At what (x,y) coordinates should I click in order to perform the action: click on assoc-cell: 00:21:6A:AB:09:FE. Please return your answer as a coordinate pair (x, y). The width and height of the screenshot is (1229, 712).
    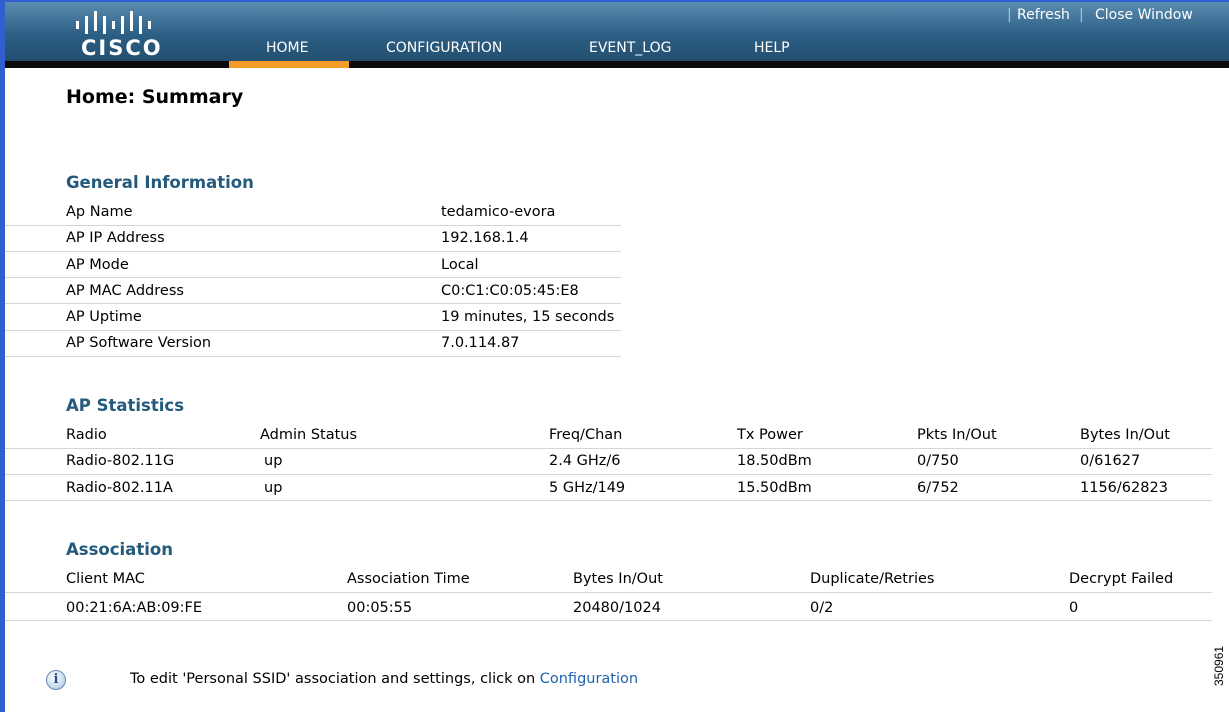
    Looking at the image, I should click on (134, 608).